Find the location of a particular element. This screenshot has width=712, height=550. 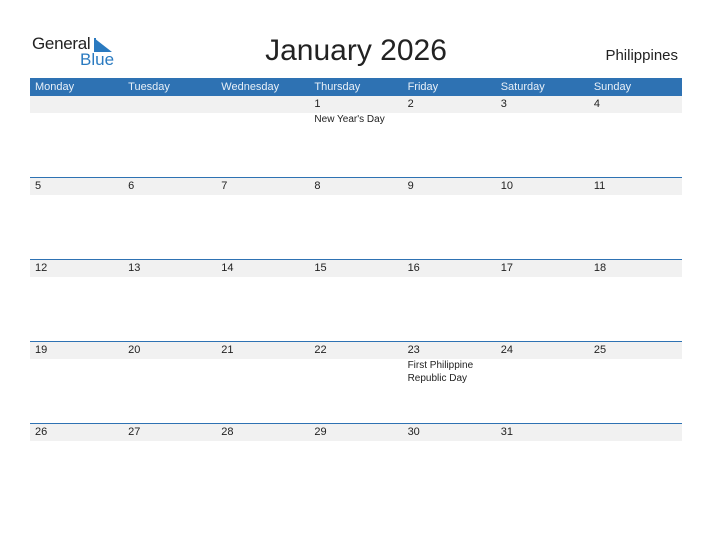

day-cell: 21 is located at coordinates (262, 363).